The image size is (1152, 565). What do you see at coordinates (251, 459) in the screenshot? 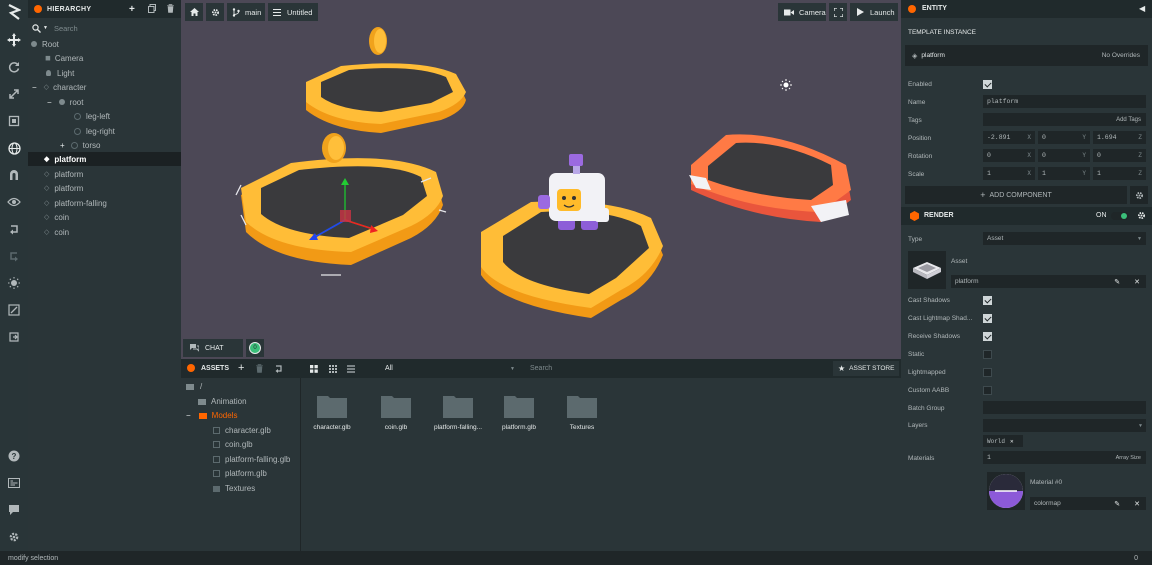
I see `asset-file-platform-falling: platform-falling.glb` at bounding box center [251, 459].